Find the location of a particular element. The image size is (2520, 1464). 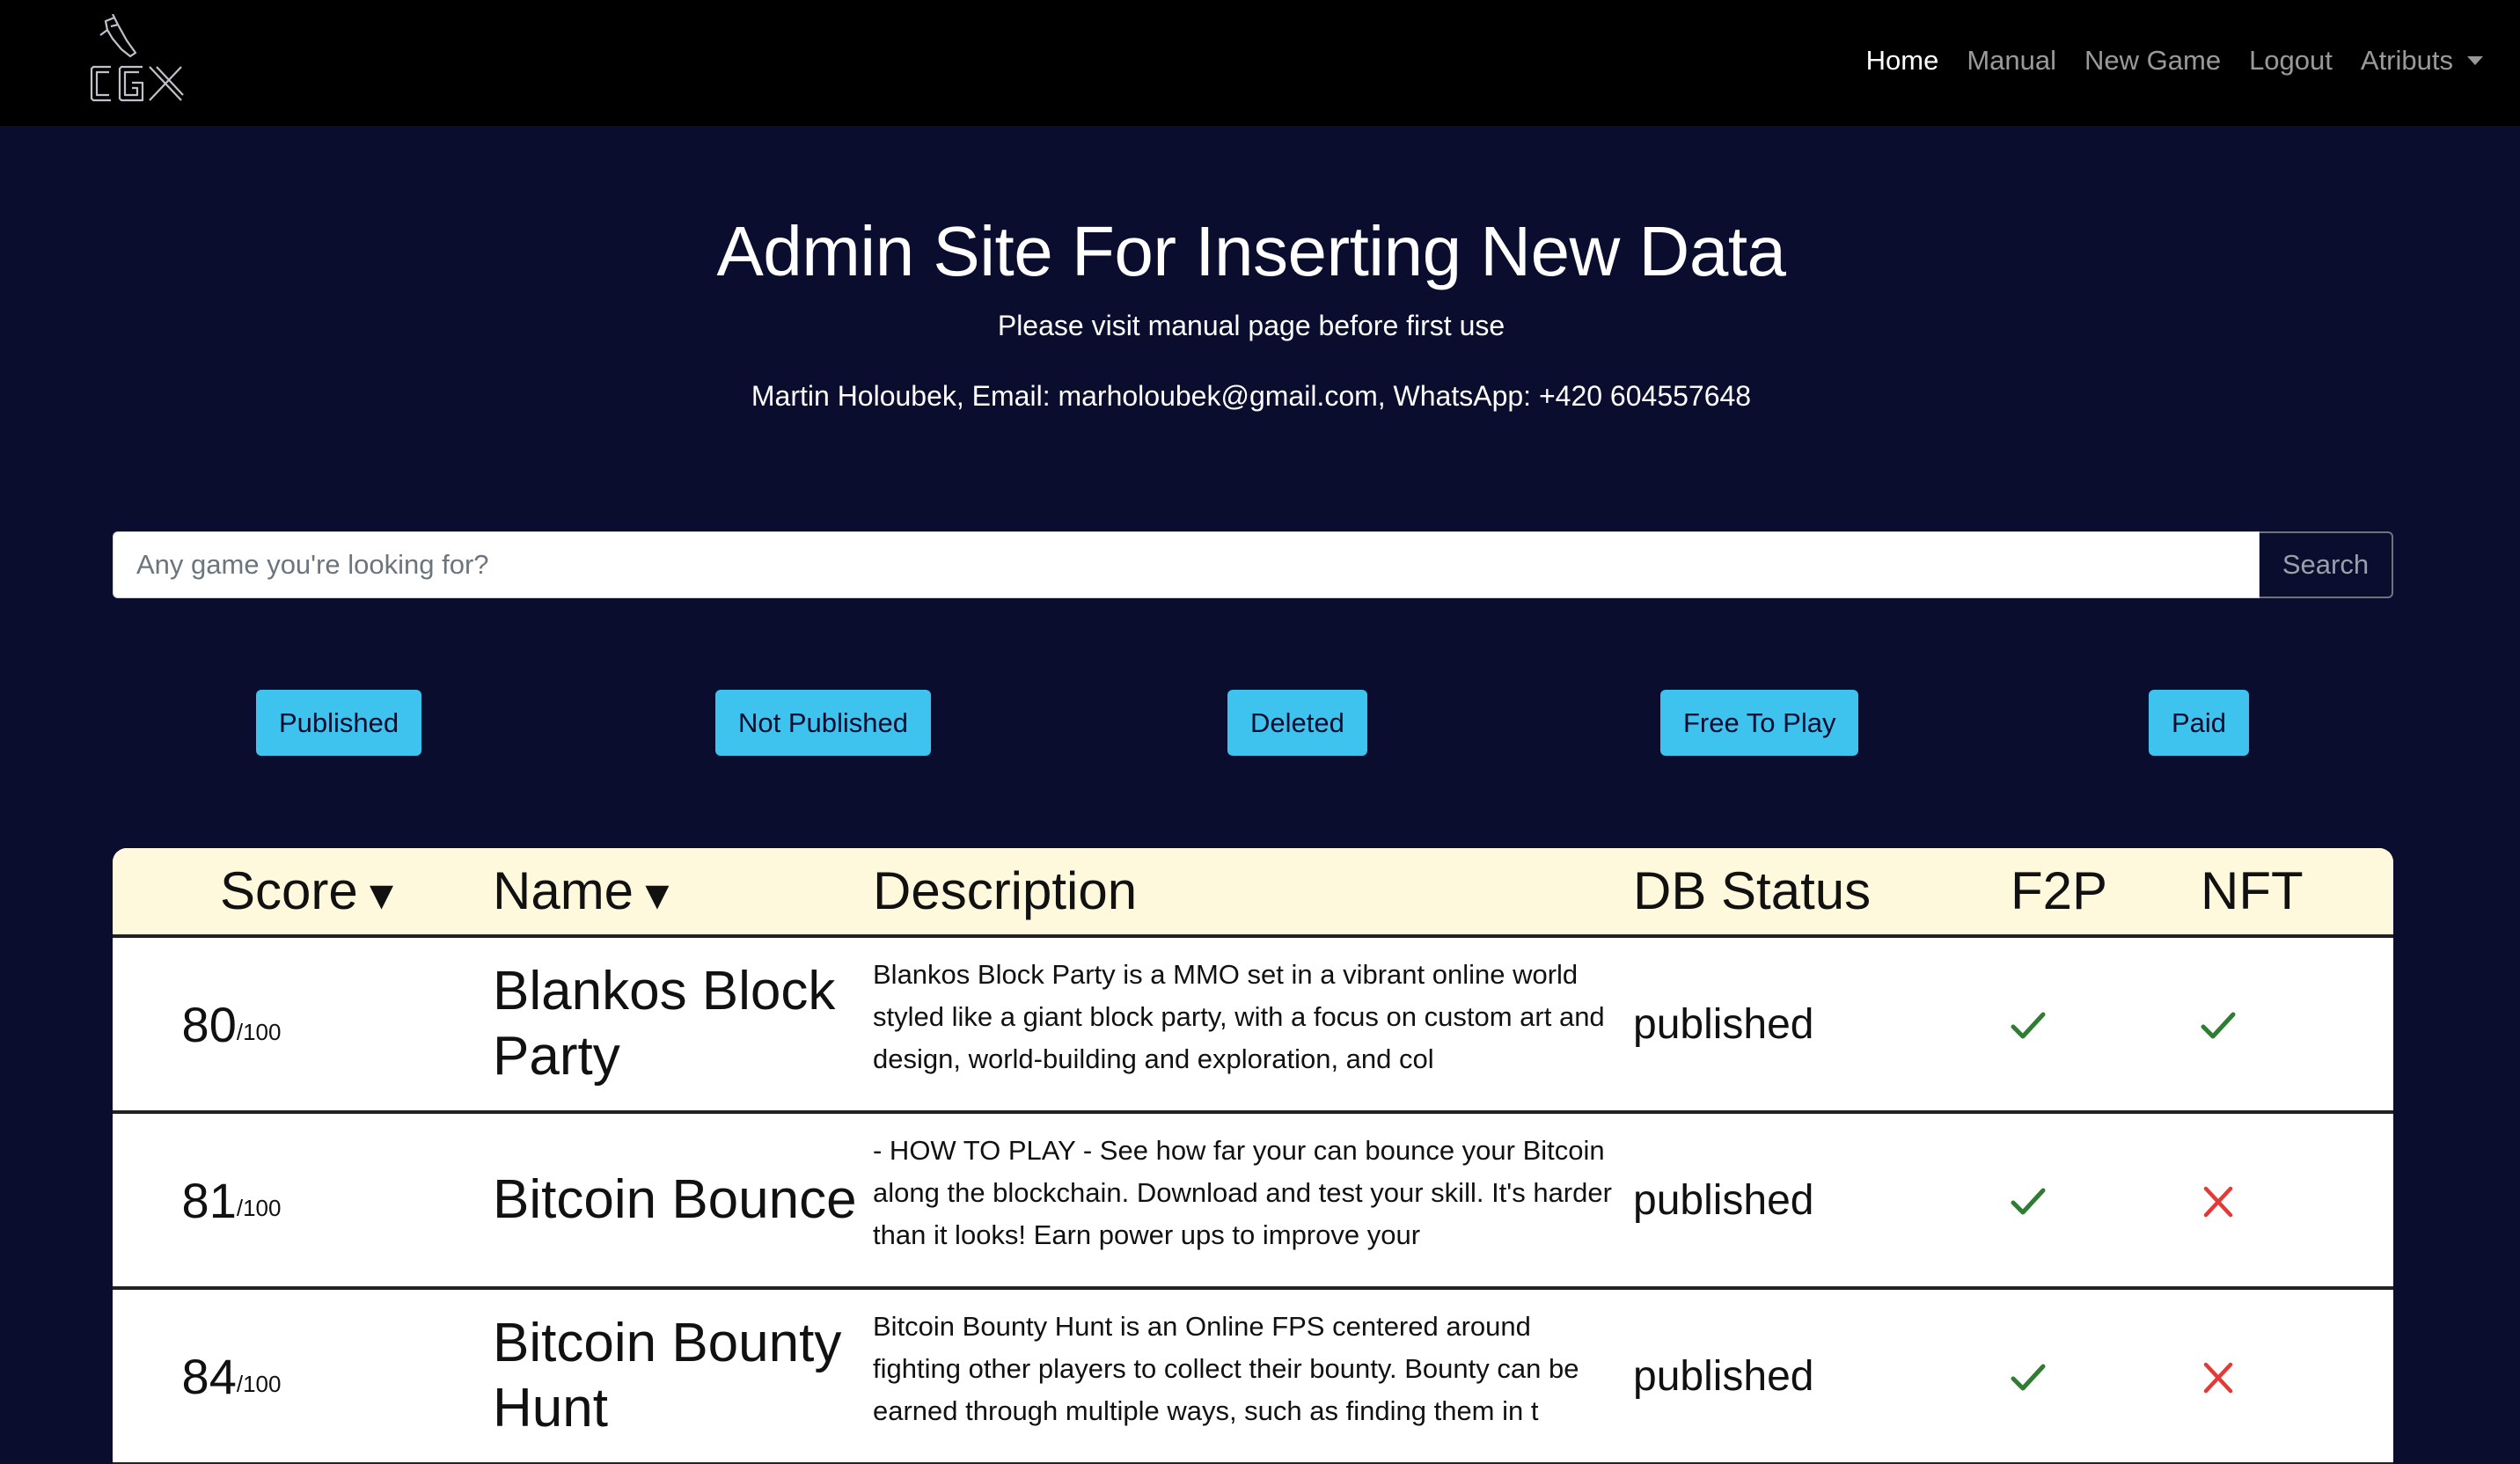

game-name: Blankos Block Party is located at coordinates (682, 1024).